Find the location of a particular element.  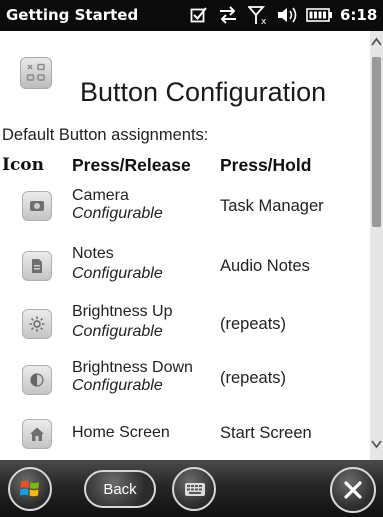

status-bar: Getting Started x 6:18 is located at coordinates (191, 15).